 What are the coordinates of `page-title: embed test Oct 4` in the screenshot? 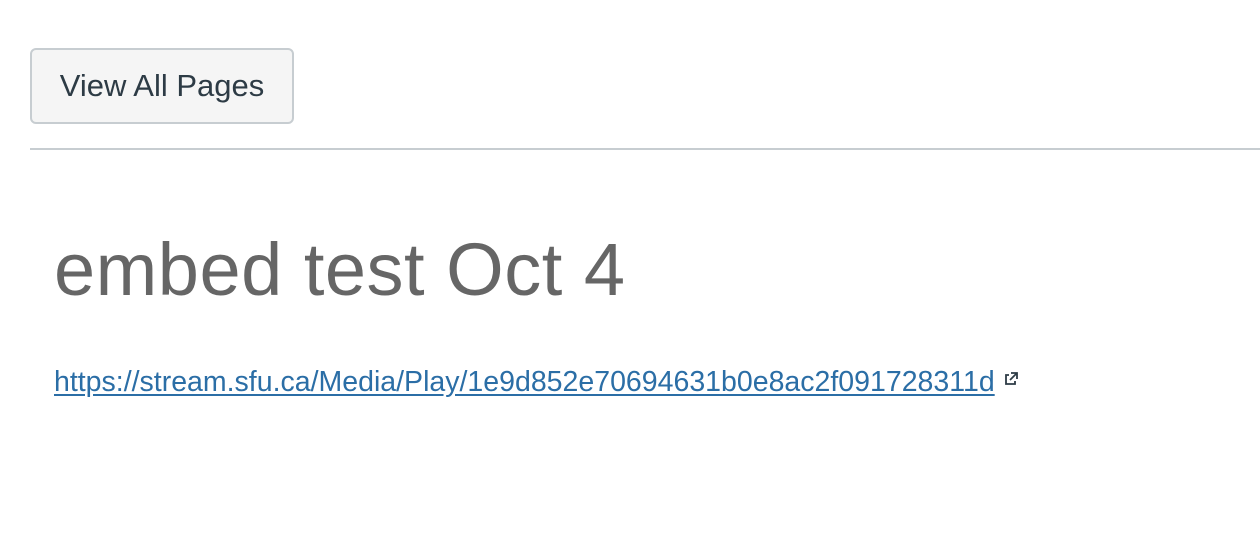 It's located at (340, 269).